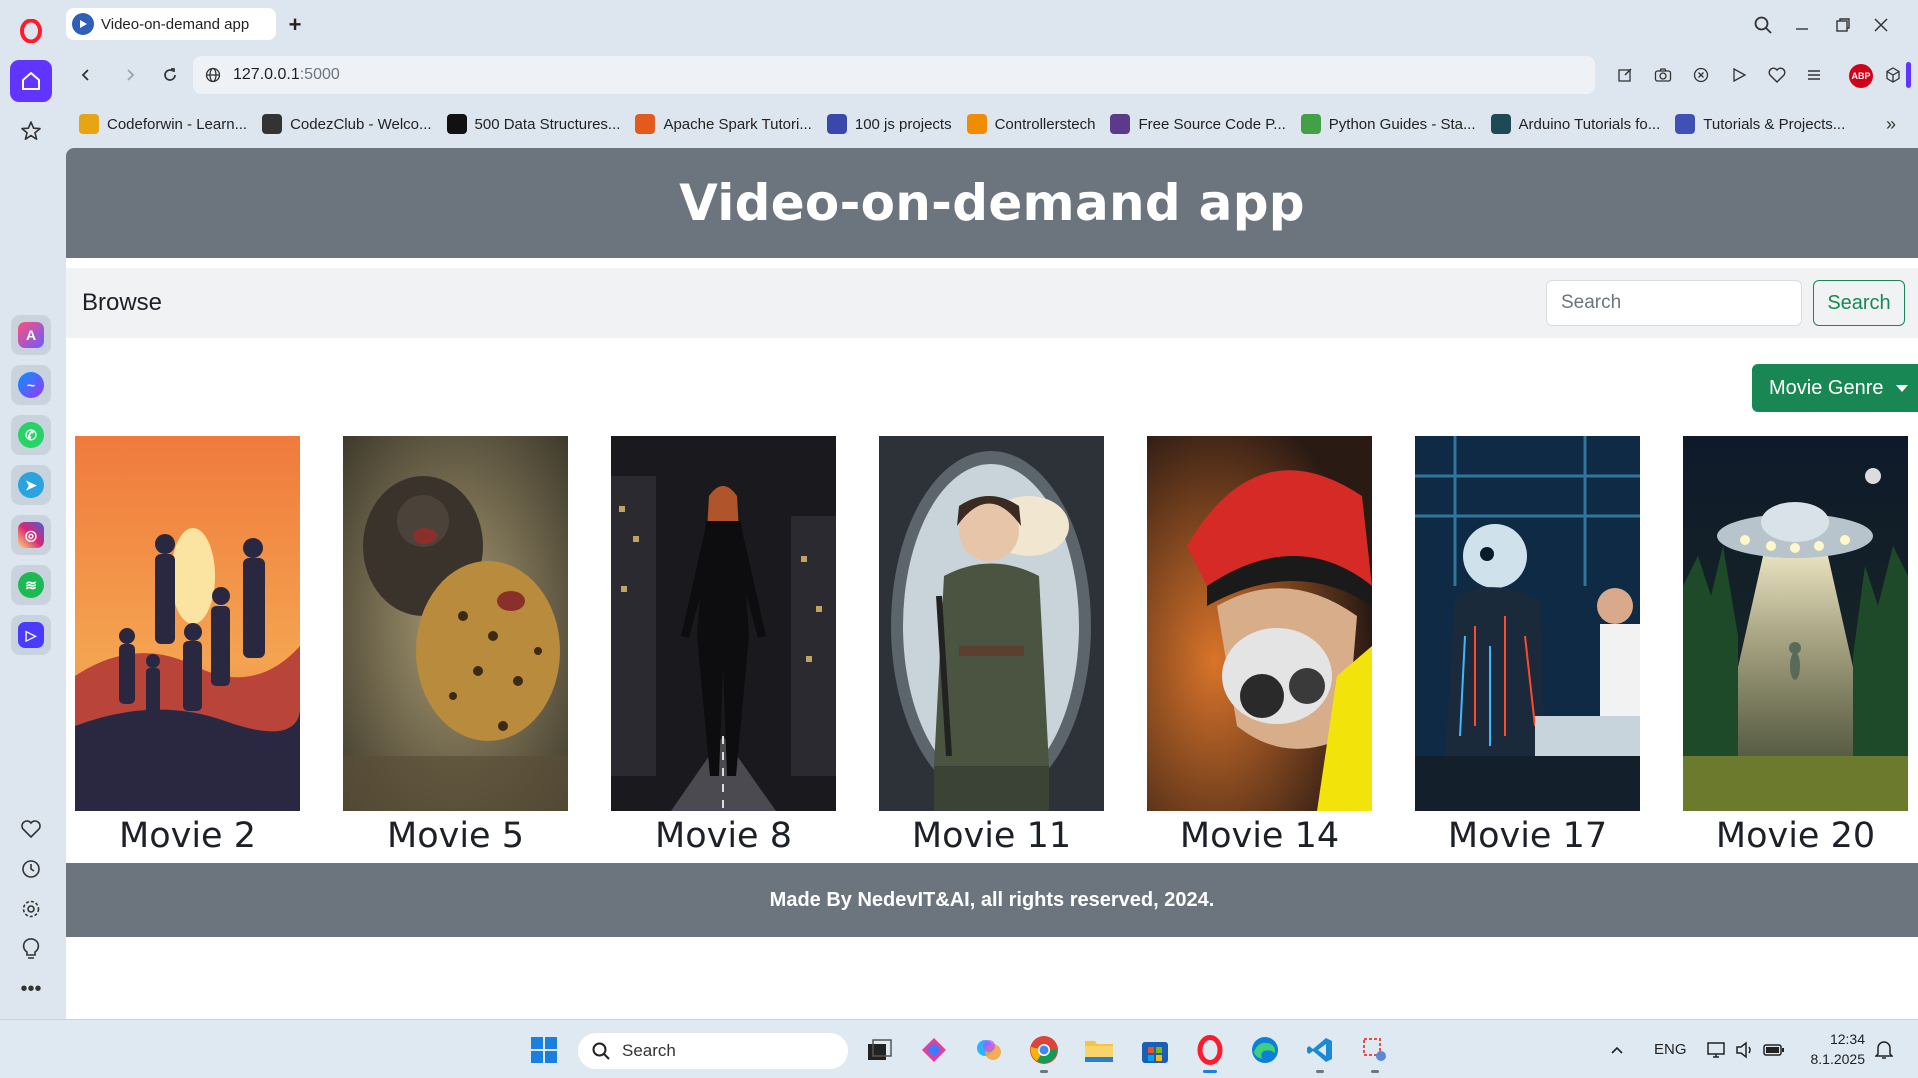 This screenshot has width=1918, height=1078. I want to click on new-tab-icon: +, so click(295, 25).